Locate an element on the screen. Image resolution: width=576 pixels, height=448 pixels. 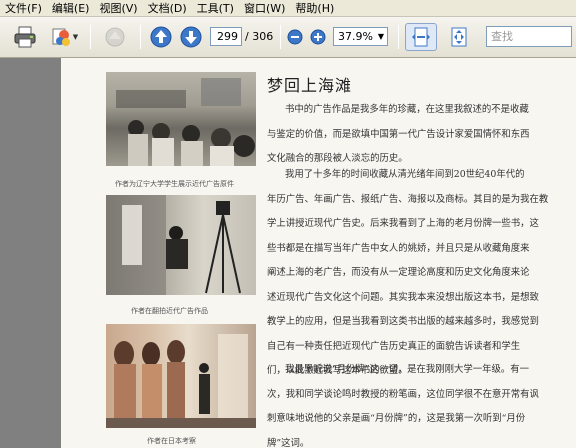
menu-view: 视图(V) is located at coordinates (118, 8).